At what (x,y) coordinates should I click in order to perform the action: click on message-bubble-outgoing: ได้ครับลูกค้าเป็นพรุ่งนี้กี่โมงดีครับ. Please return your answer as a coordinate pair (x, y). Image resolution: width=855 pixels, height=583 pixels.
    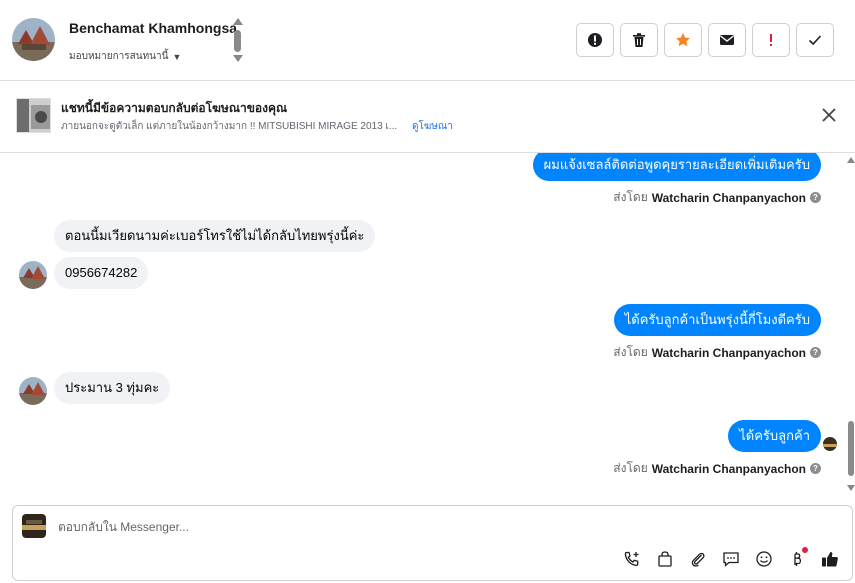
    Looking at the image, I should click on (717, 320).